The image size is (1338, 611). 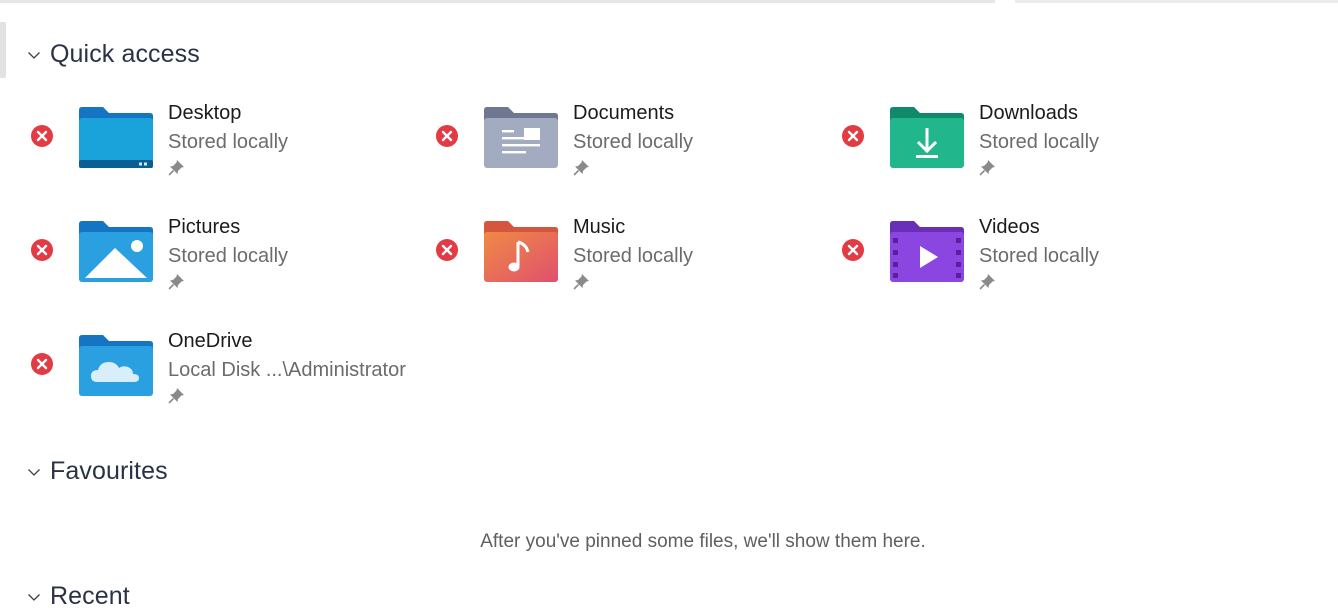 What do you see at coordinates (109, 471) in the screenshot?
I see `favourites-title: Favourites` at bounding box center [109, 471].